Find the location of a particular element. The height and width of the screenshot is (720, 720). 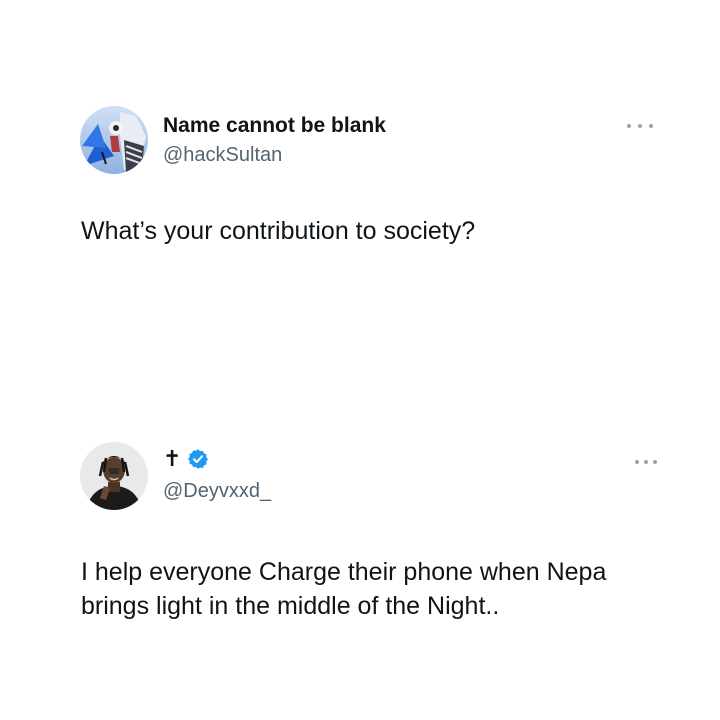

user-handle: @hackSultan is located at coordinates (222, 155).